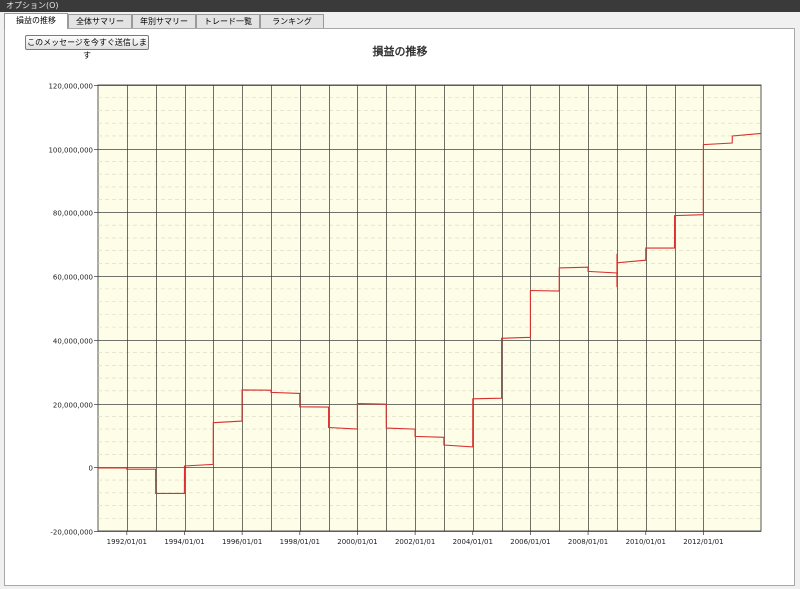 This screenshot has width=800, height=589. I want to click on x-tick-label: 1992/01/01, so click(127, 542).